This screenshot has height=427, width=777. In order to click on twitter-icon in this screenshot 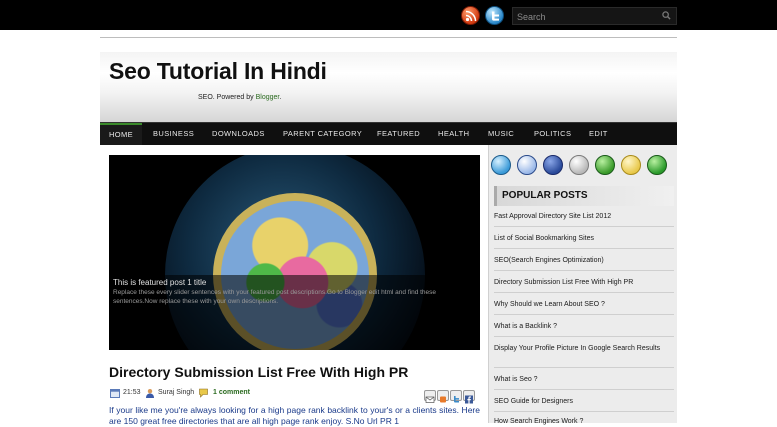, I will do `click(494, 15)`.